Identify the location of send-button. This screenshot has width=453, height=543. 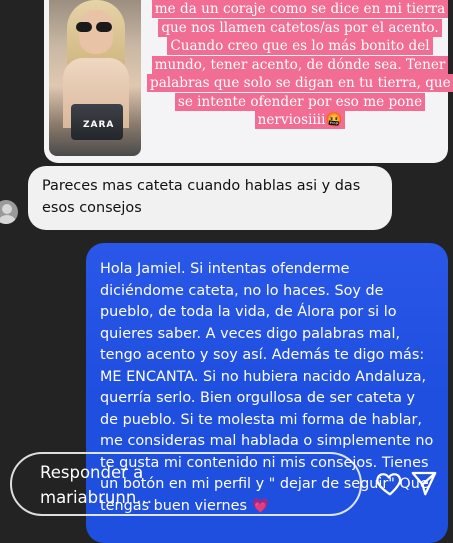
(424, 483).